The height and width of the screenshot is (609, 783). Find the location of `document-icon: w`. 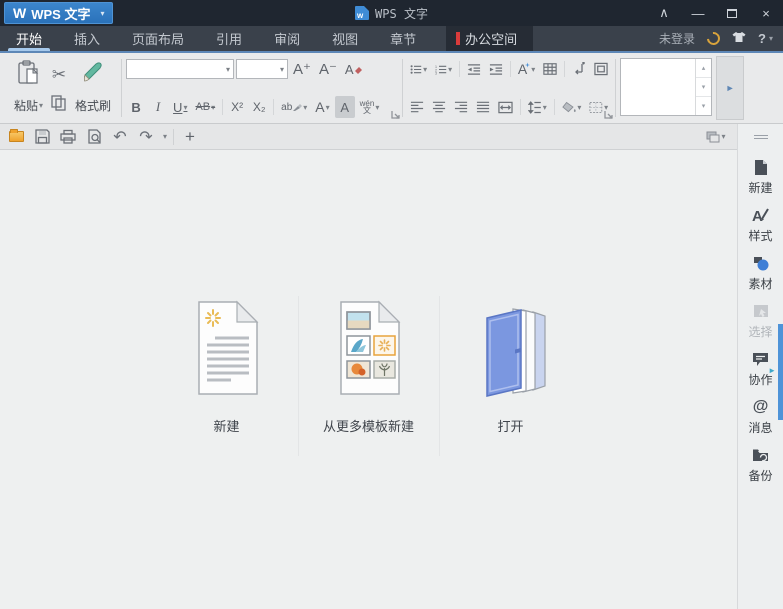

document-icon: w is located at coordinates (362, 13).